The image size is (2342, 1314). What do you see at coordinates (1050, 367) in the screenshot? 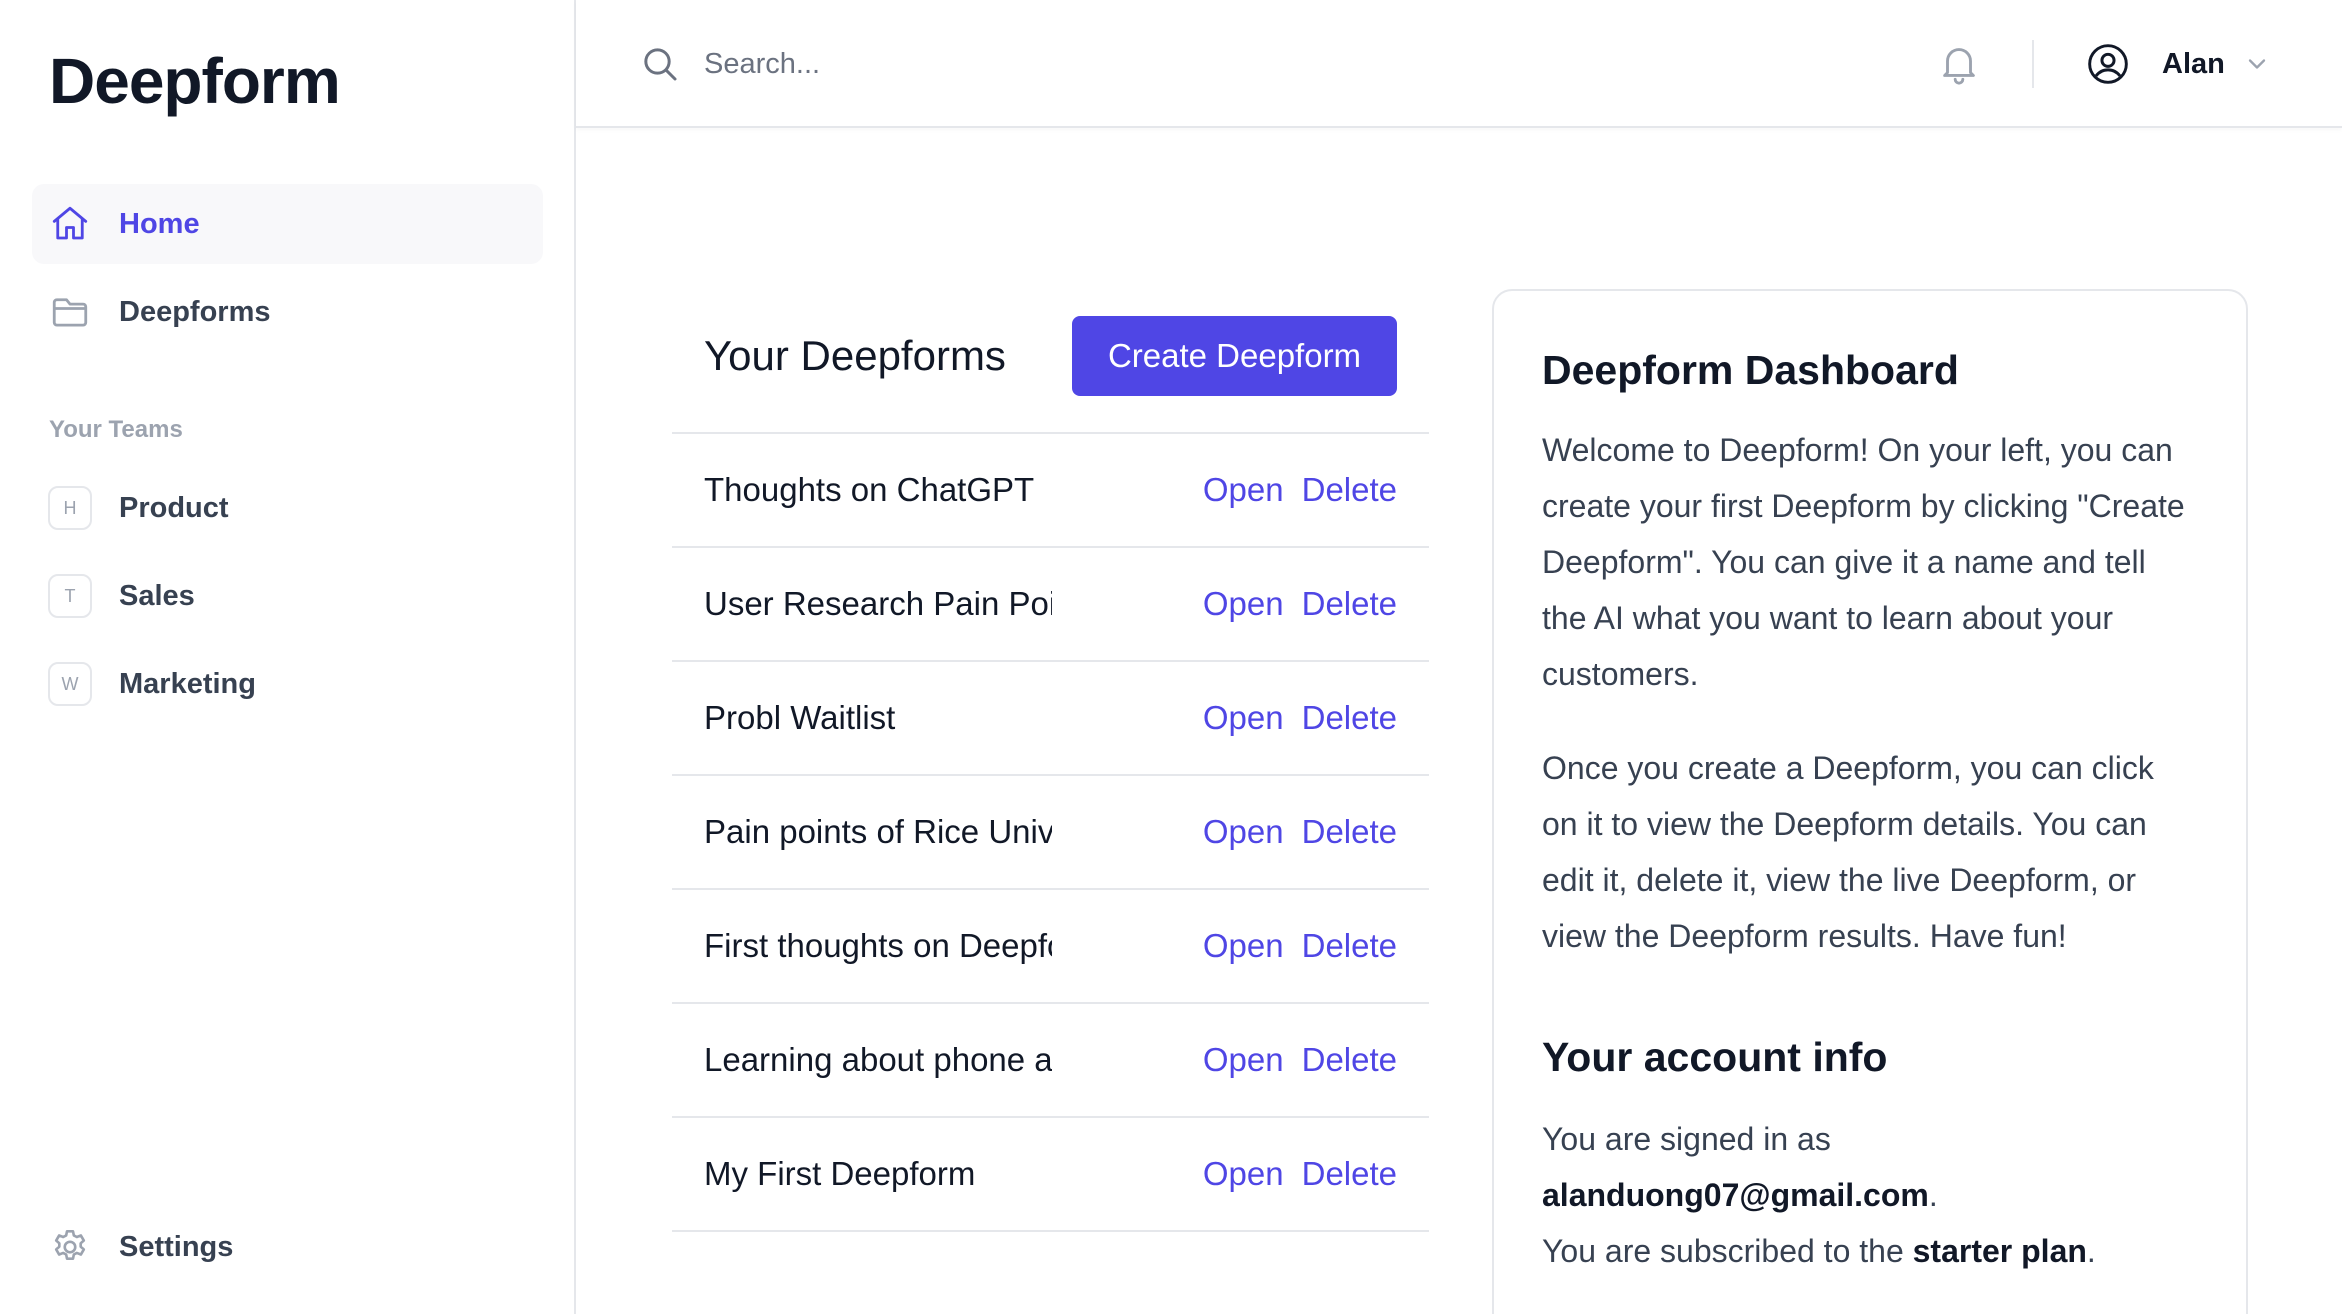
I see `list-header: Your Deepforms Create Deepform` at bounding box center [1050, 367].